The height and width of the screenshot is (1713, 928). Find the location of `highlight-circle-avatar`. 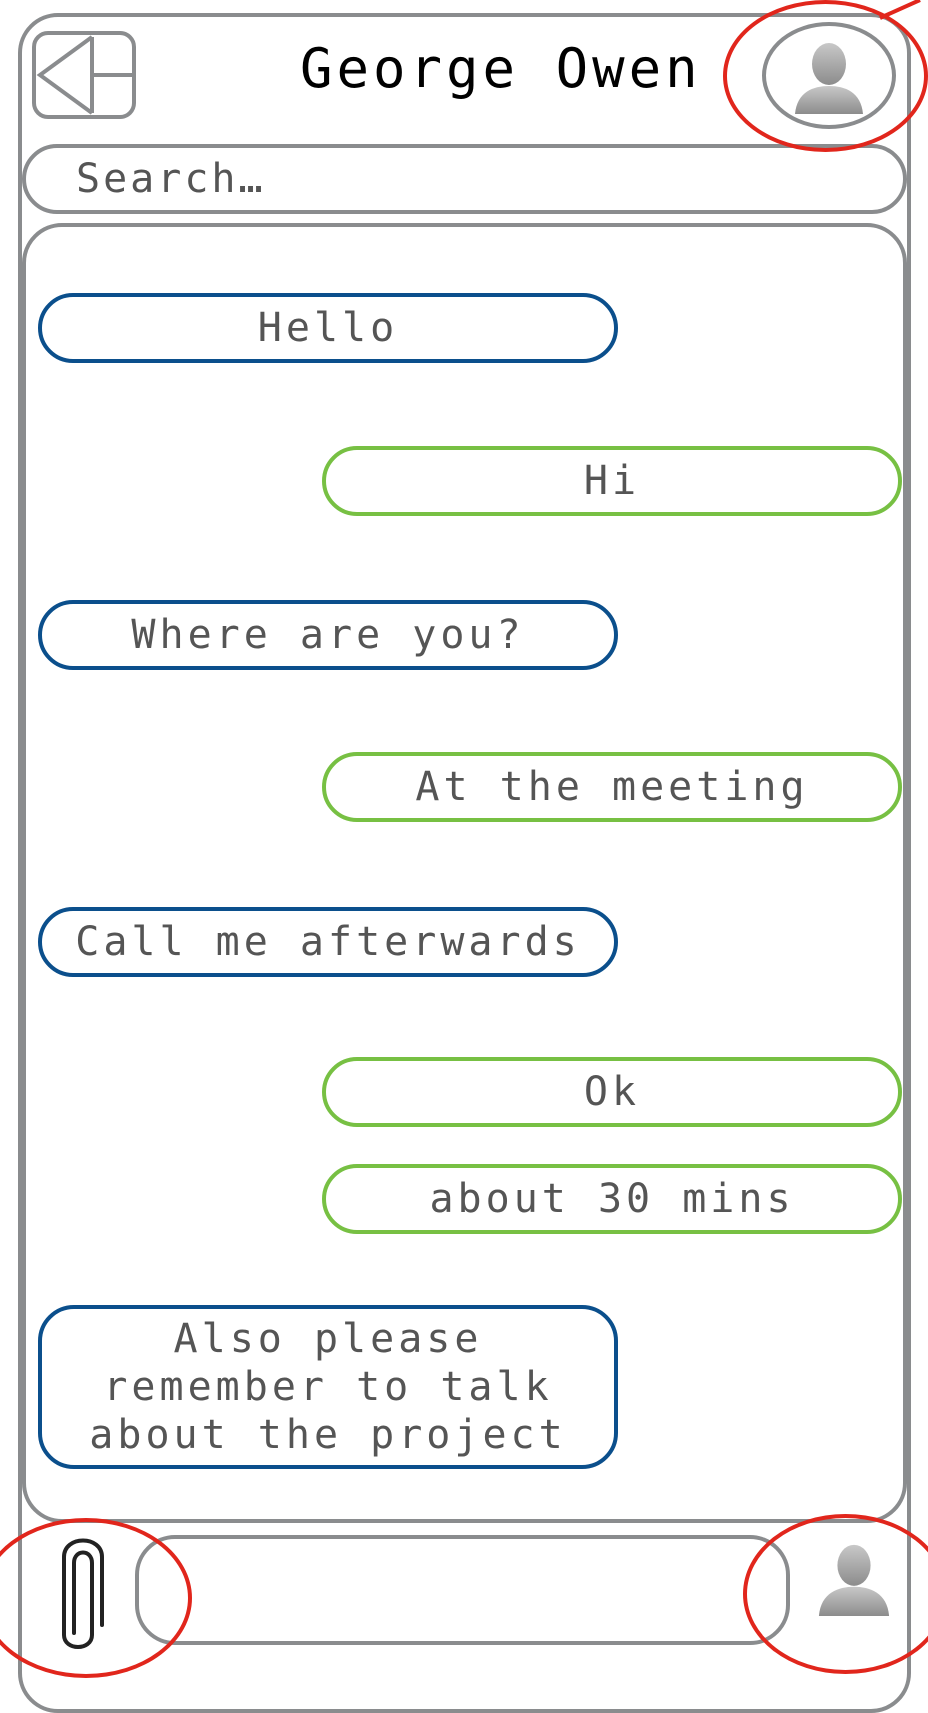

highlight-circle-avatar is located at coordinates (825, 76).